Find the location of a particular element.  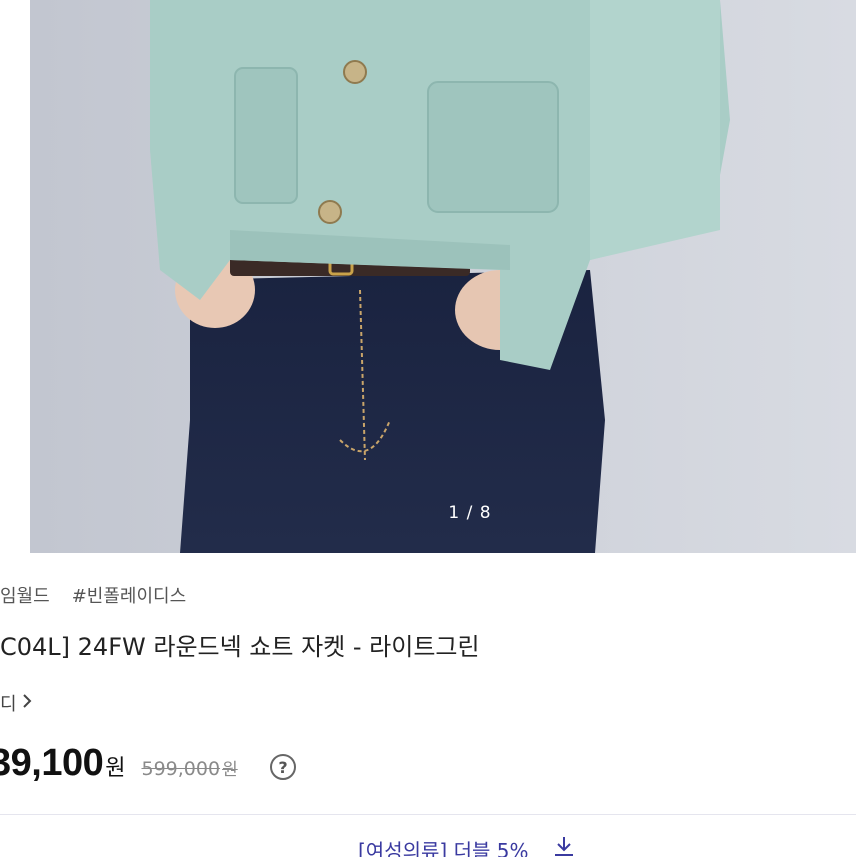

coupon-text: [여성의류] 더블 5% is located at coordinates (443, 848).